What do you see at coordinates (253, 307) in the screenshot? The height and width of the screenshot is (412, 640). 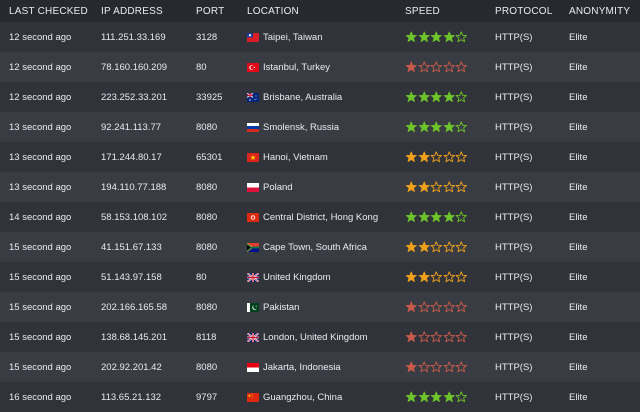 I see `pakistan-flag-icon` at bounding box center [253, 307].